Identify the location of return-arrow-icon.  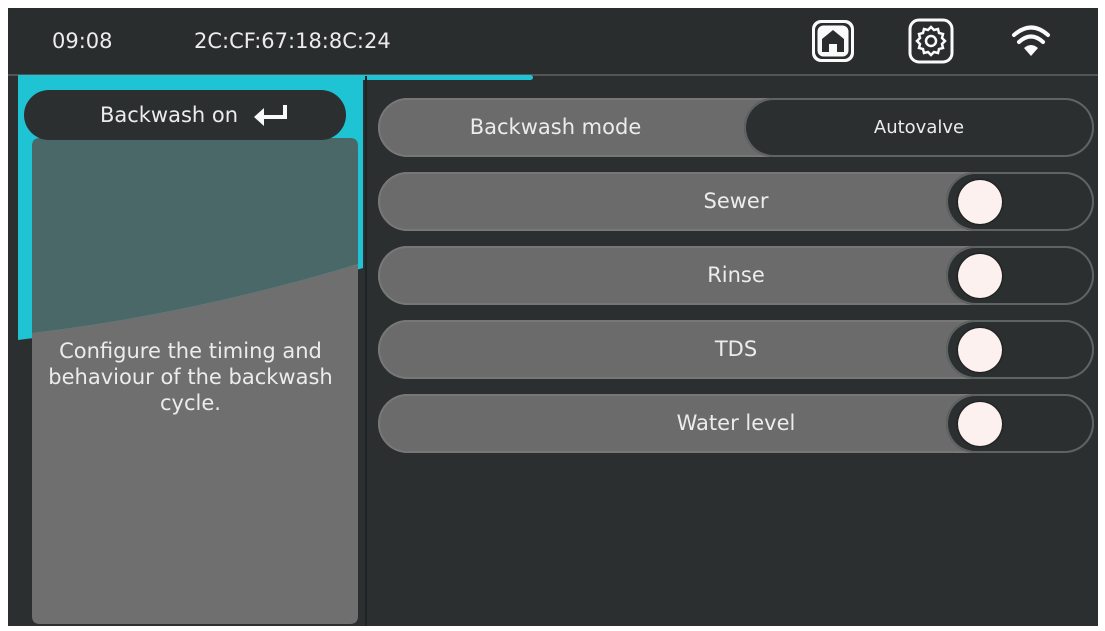
(271, 115).